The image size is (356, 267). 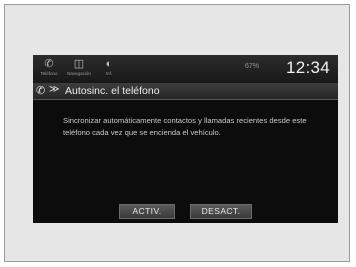 I want to click on clock: 12:34, so click(x=307, y=67).